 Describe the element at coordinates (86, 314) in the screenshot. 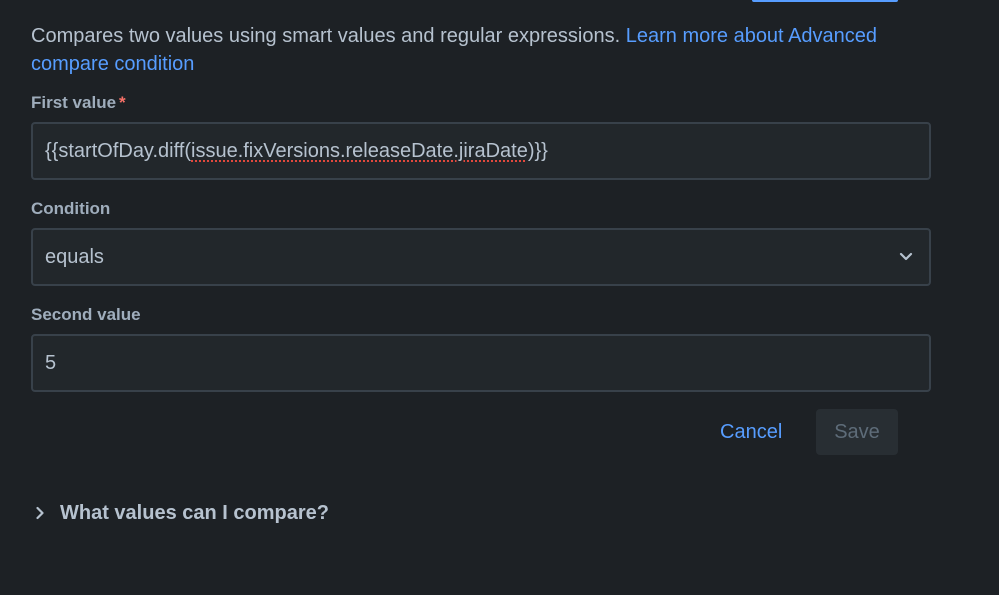

I see `second-value-label-text: Second value` at that location.